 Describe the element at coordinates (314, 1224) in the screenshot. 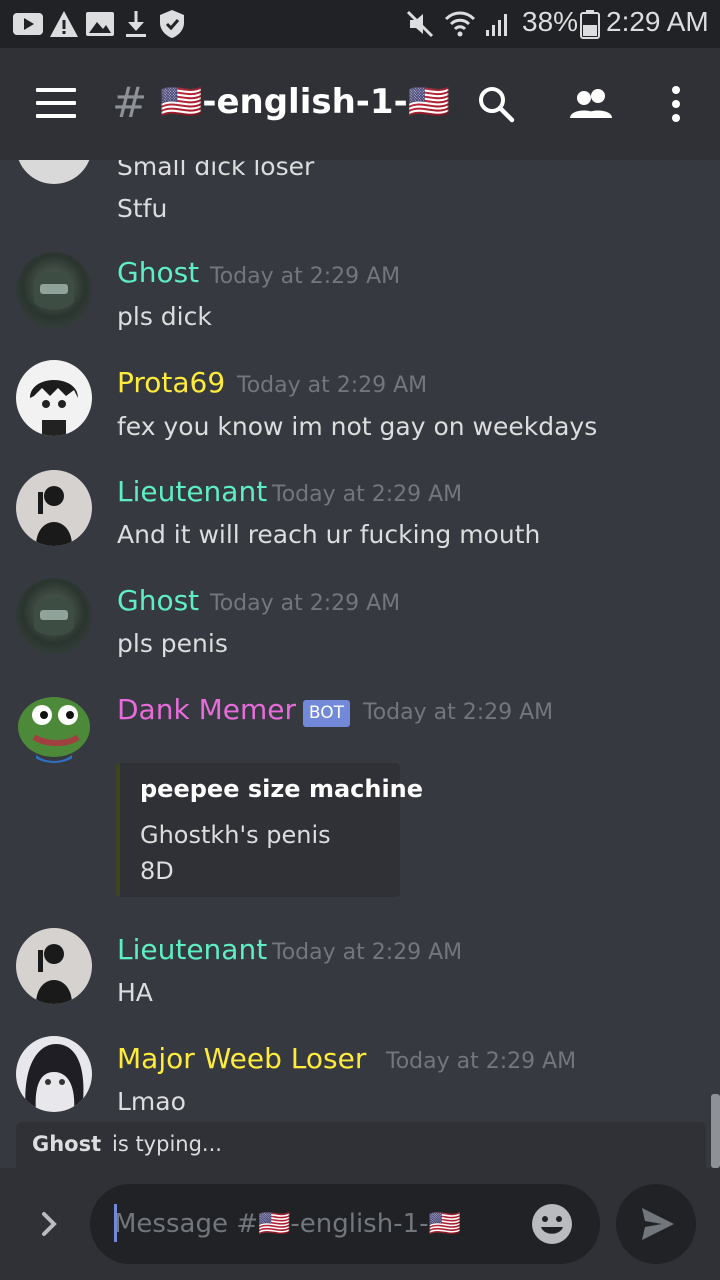

I see `message-input` at that location.